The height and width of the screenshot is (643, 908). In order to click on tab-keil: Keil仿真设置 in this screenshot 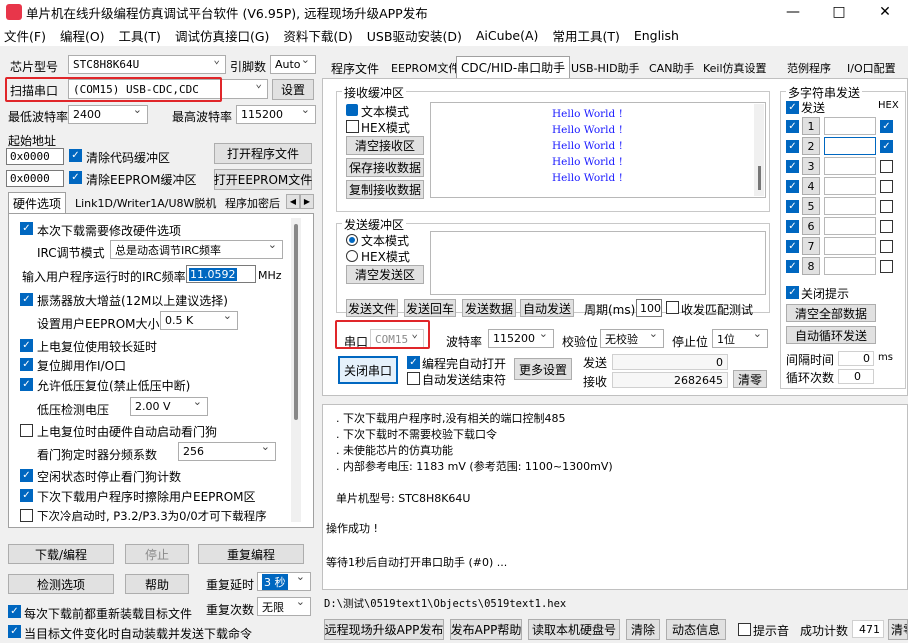, I will do `click(735, 68)`.